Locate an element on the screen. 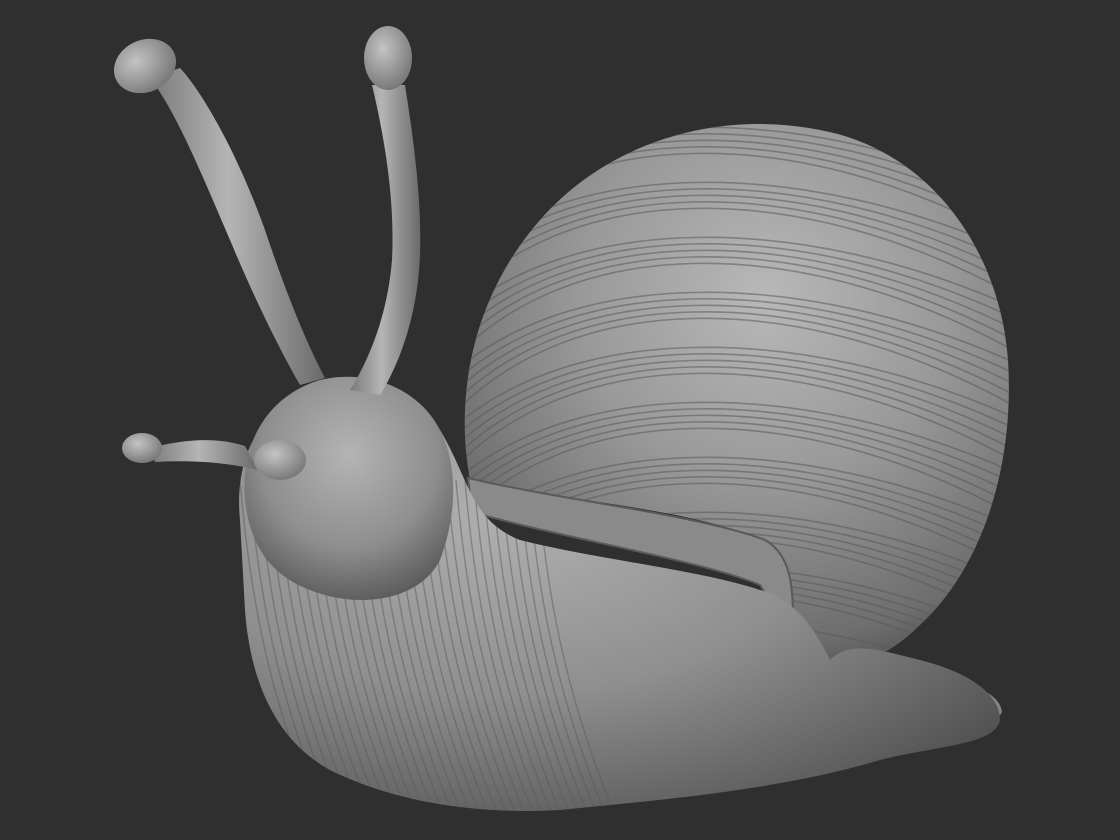 The height and width of the screenshot is (840, 1120). right-lower-tentacle is located at coordinates (280, 460).